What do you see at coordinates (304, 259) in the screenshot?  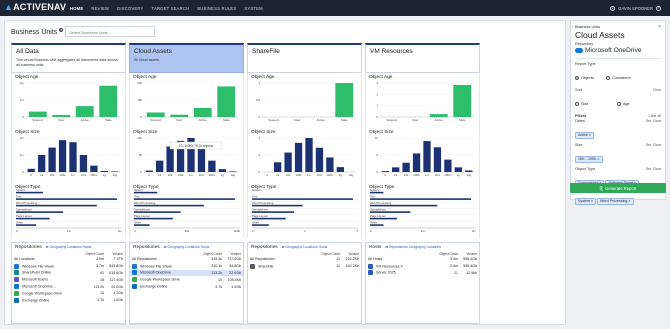 I see `table-row: All Repositories 11 162.2Kb` at bounding box center [304, 259].